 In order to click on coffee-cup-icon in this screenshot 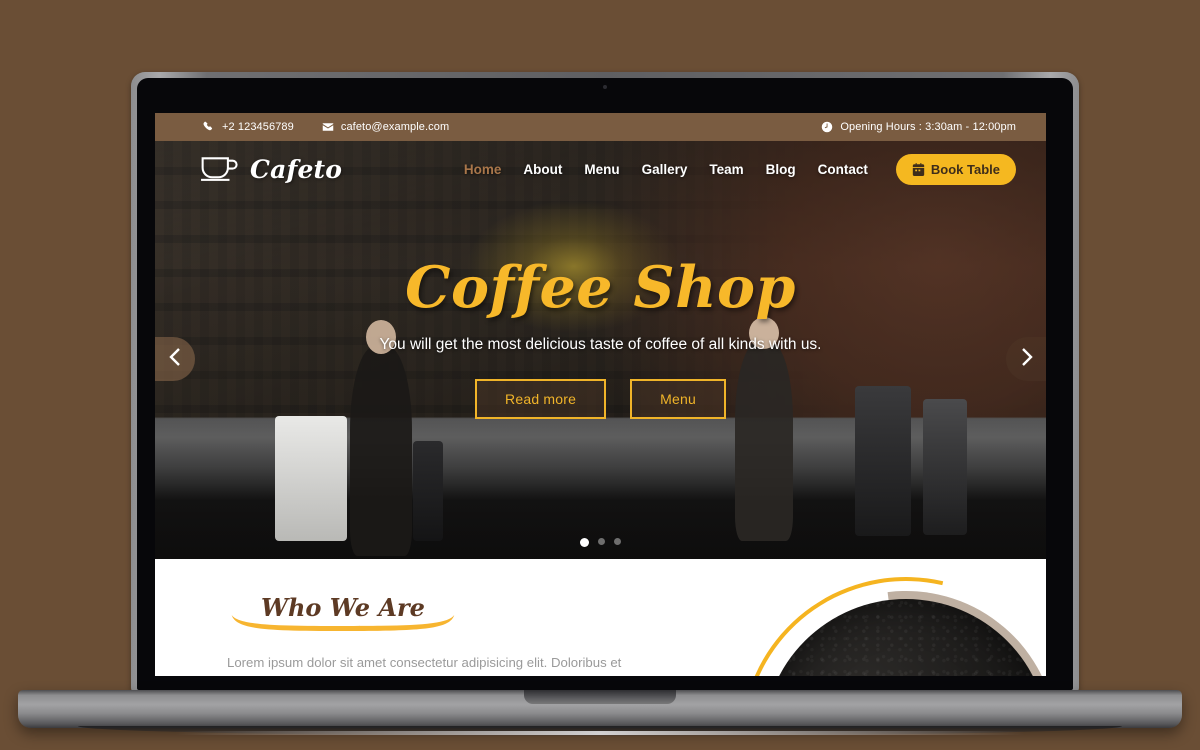, I will do `click(220, 169)`.